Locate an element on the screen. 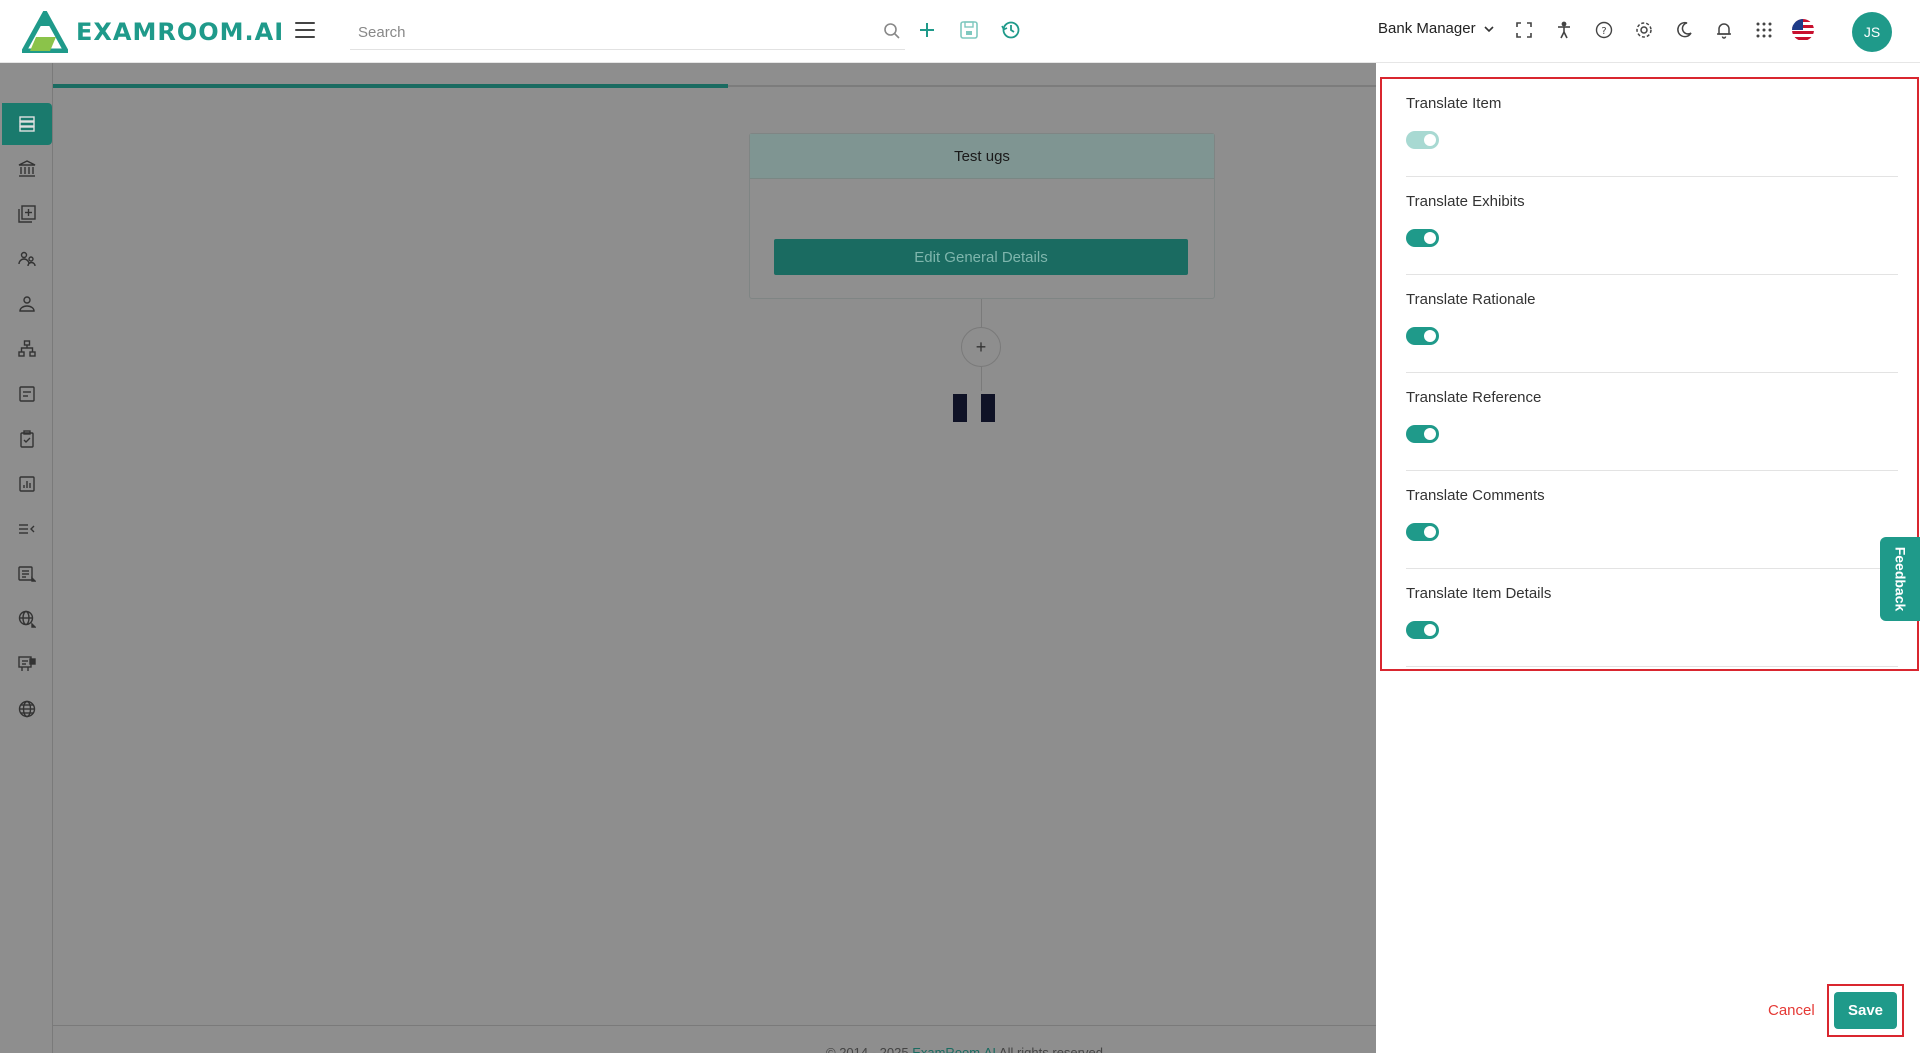 Image resolution: width=1920 pixels, height=1053 pixels. sidebar-item-list-collapse is located at coordinates (27, 529).